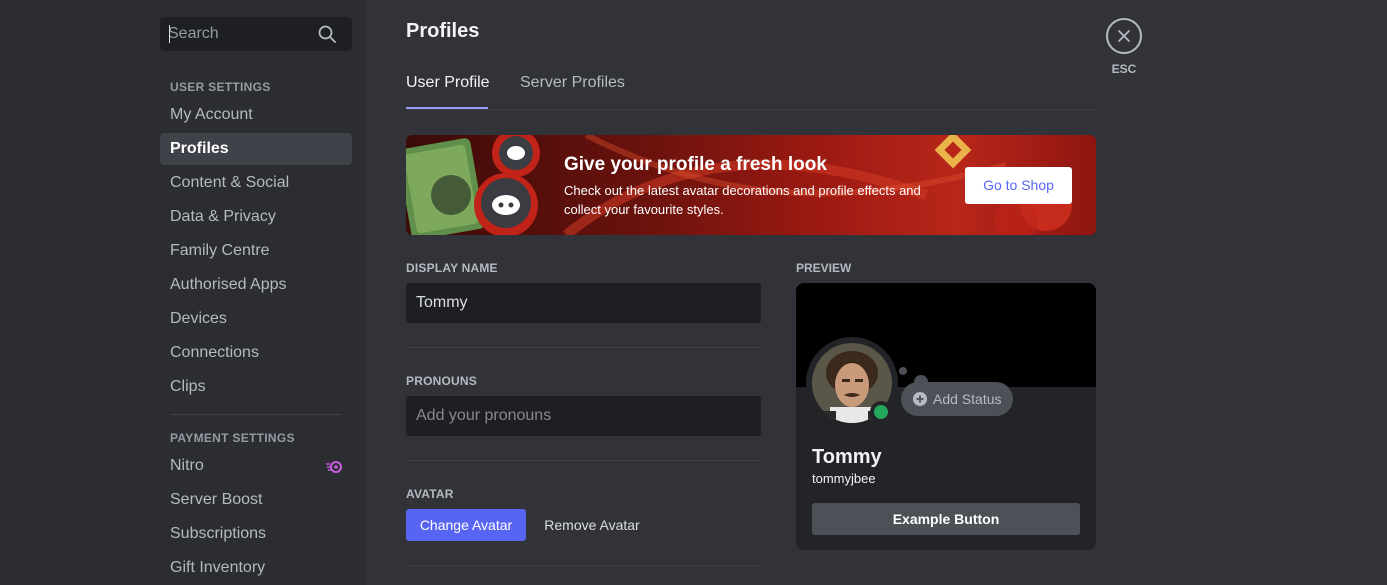 The height and width of the screenshot is (585, 1387). I want to click on banner-title: Give your profile a fresh look, so click(695, 164).